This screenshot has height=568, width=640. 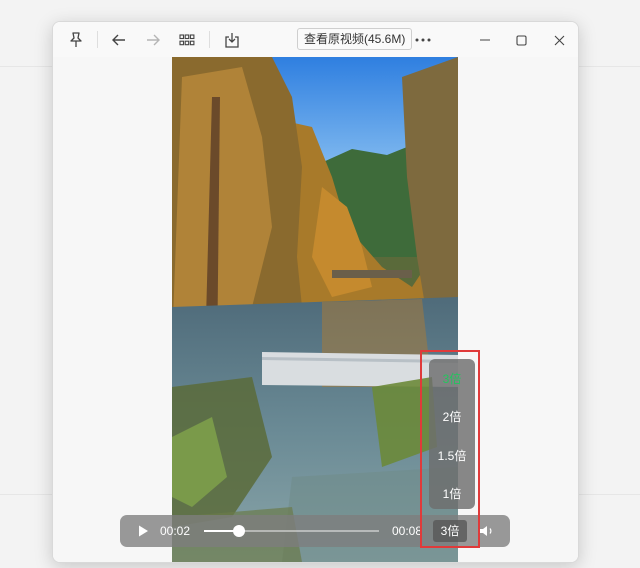 What do you see at coordinates (559, 40) in the screenshot?
I see `close-icon` at bounding box center [559, 40].